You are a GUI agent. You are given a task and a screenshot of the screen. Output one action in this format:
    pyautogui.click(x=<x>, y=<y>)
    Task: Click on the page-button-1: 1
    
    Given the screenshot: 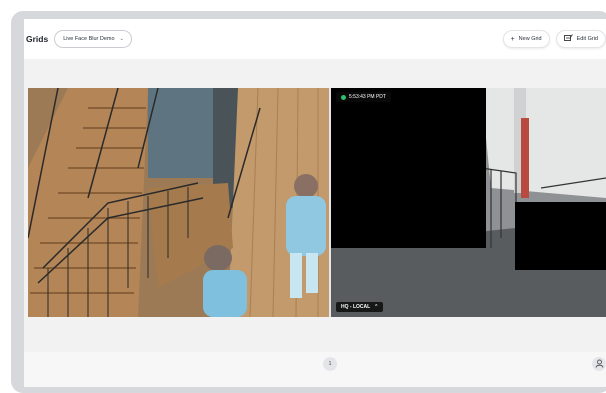 What is the action you would take?
    pyautogui.click(x=330, y=364)
    